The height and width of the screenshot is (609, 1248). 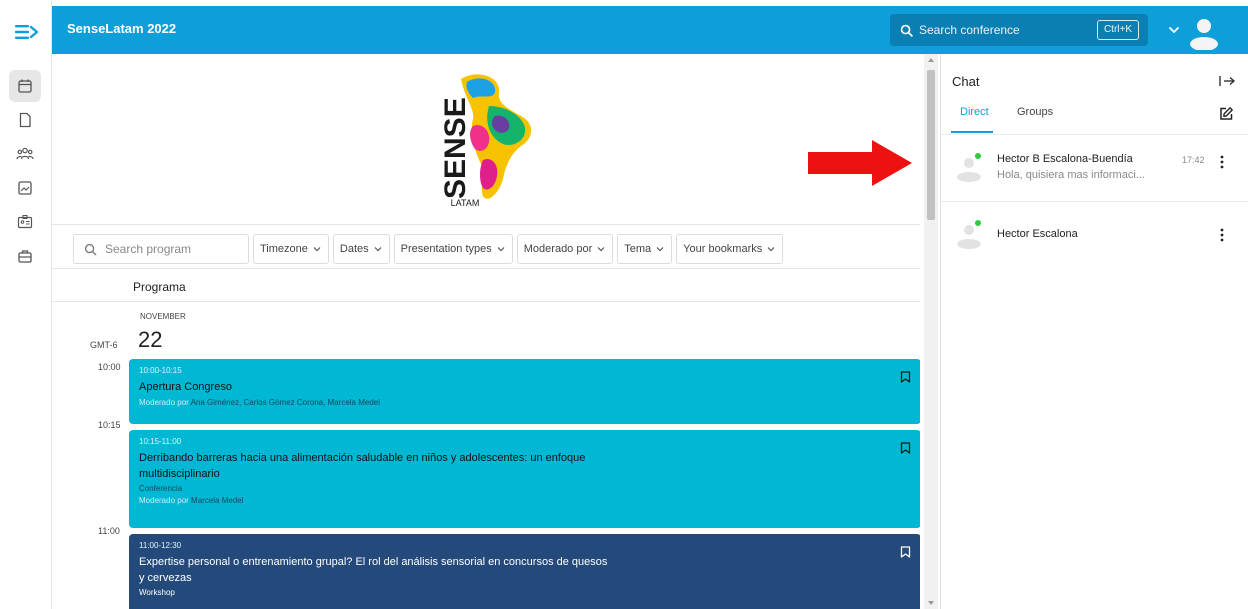 What do you see at coordinates (974, 112) in the screenshot?
I see `tab-direct: Direct` at bounding box center [974, 112].